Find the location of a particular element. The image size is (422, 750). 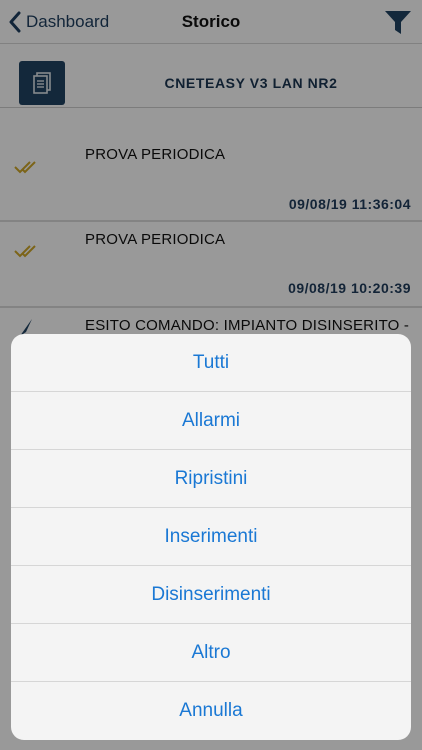

option-disinserimenti: Disinserimenti is located at coordinates (211, 595).